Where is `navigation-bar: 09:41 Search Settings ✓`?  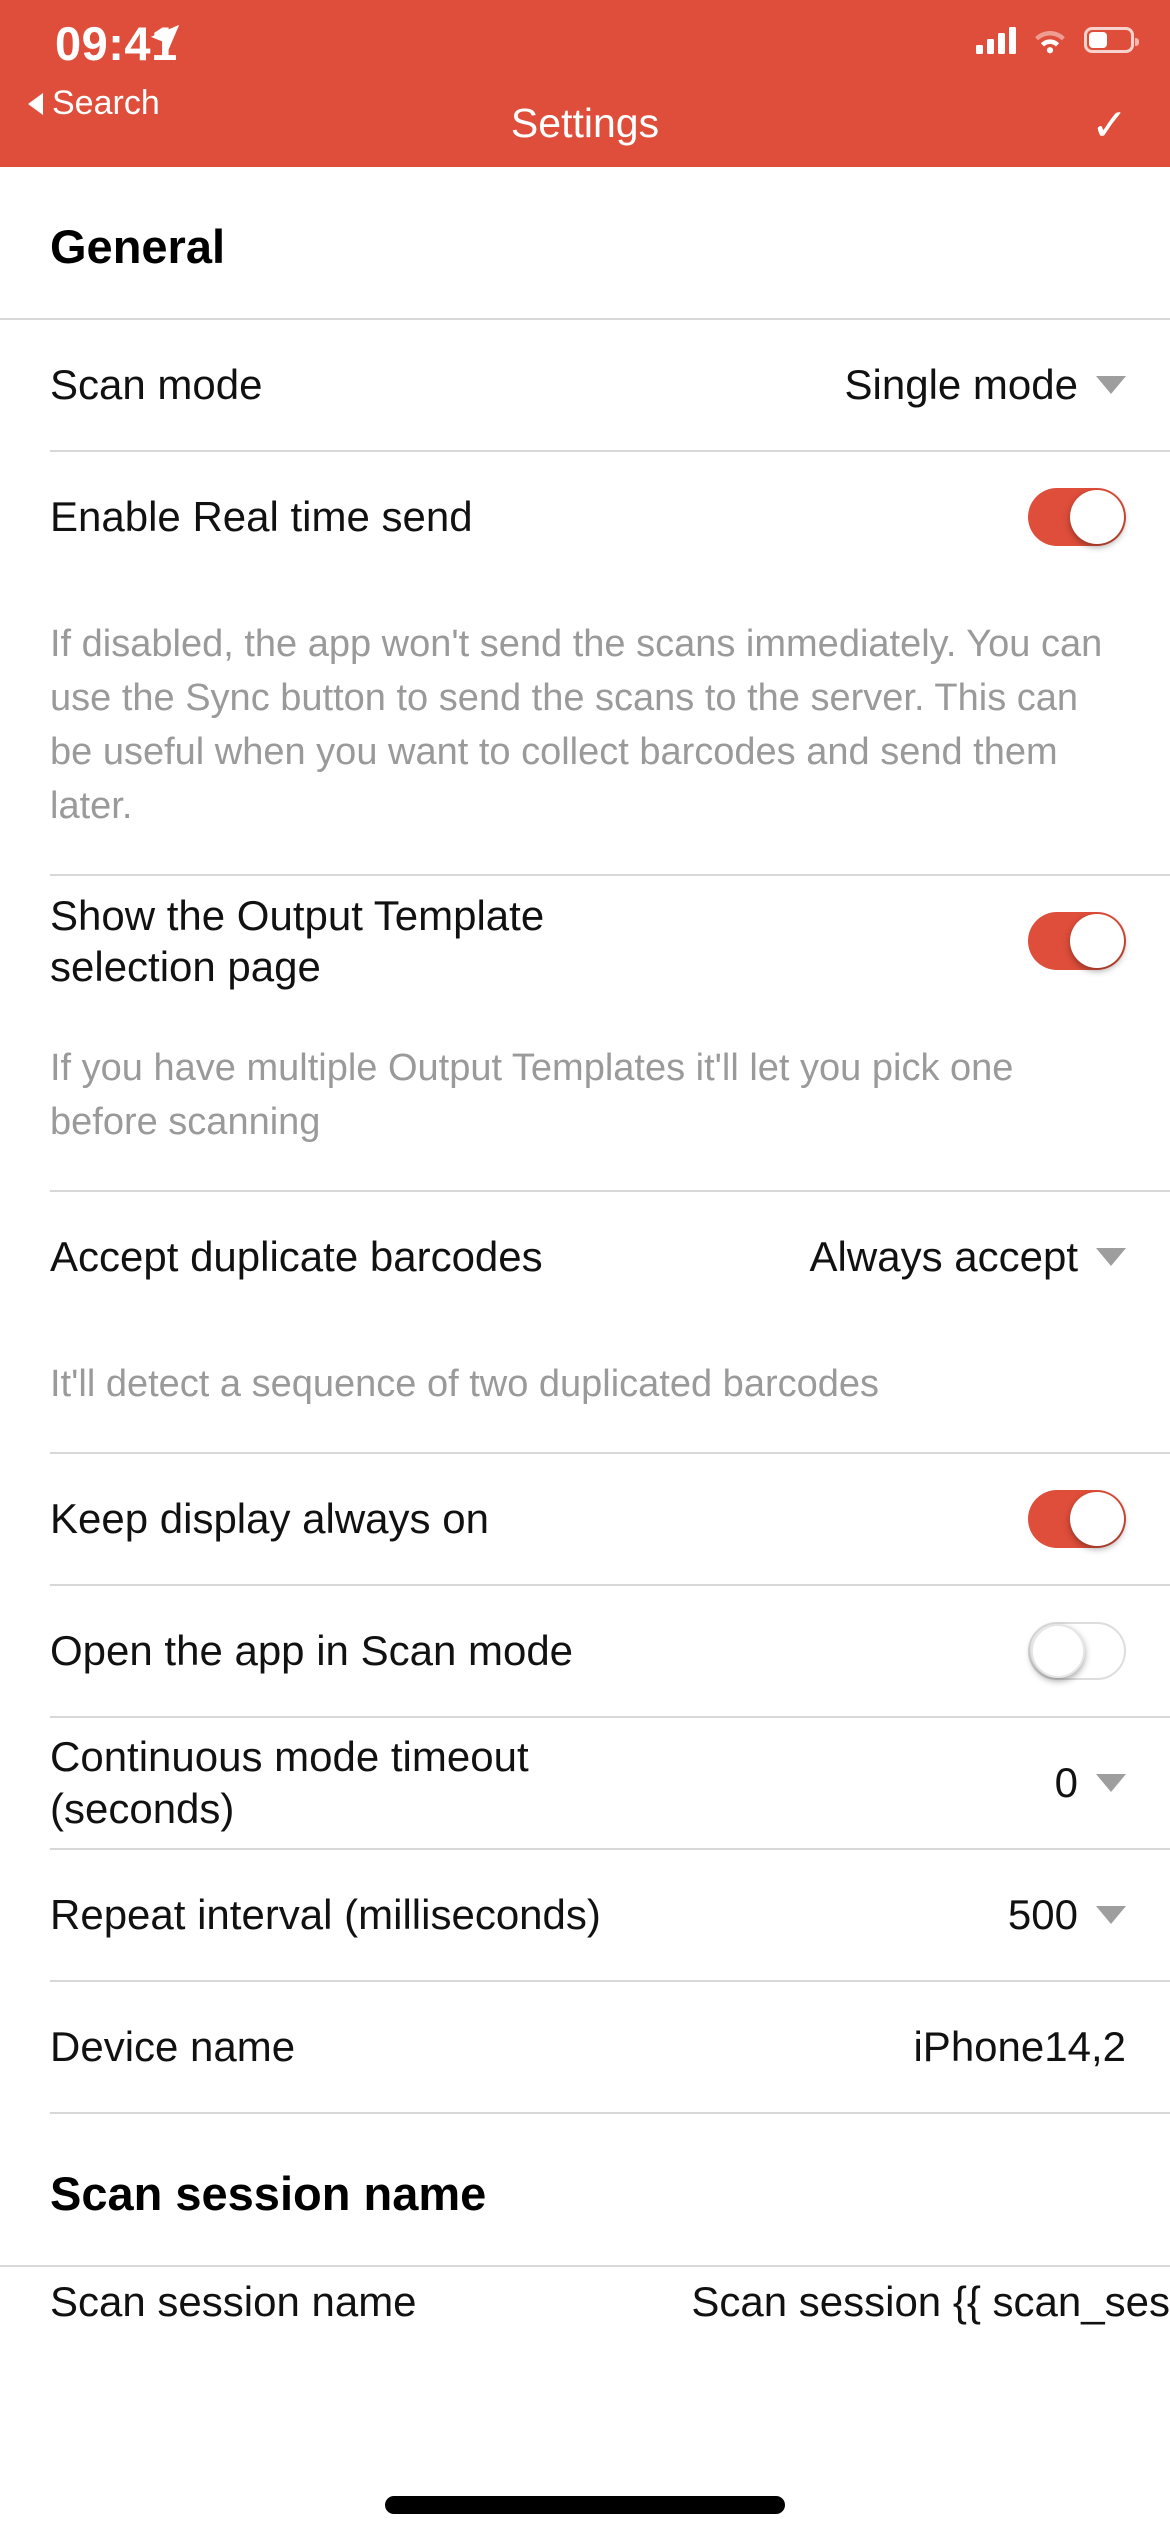 navigation-bar: 09:41 Search Settings ✓ is located at coordinates (585, 83).